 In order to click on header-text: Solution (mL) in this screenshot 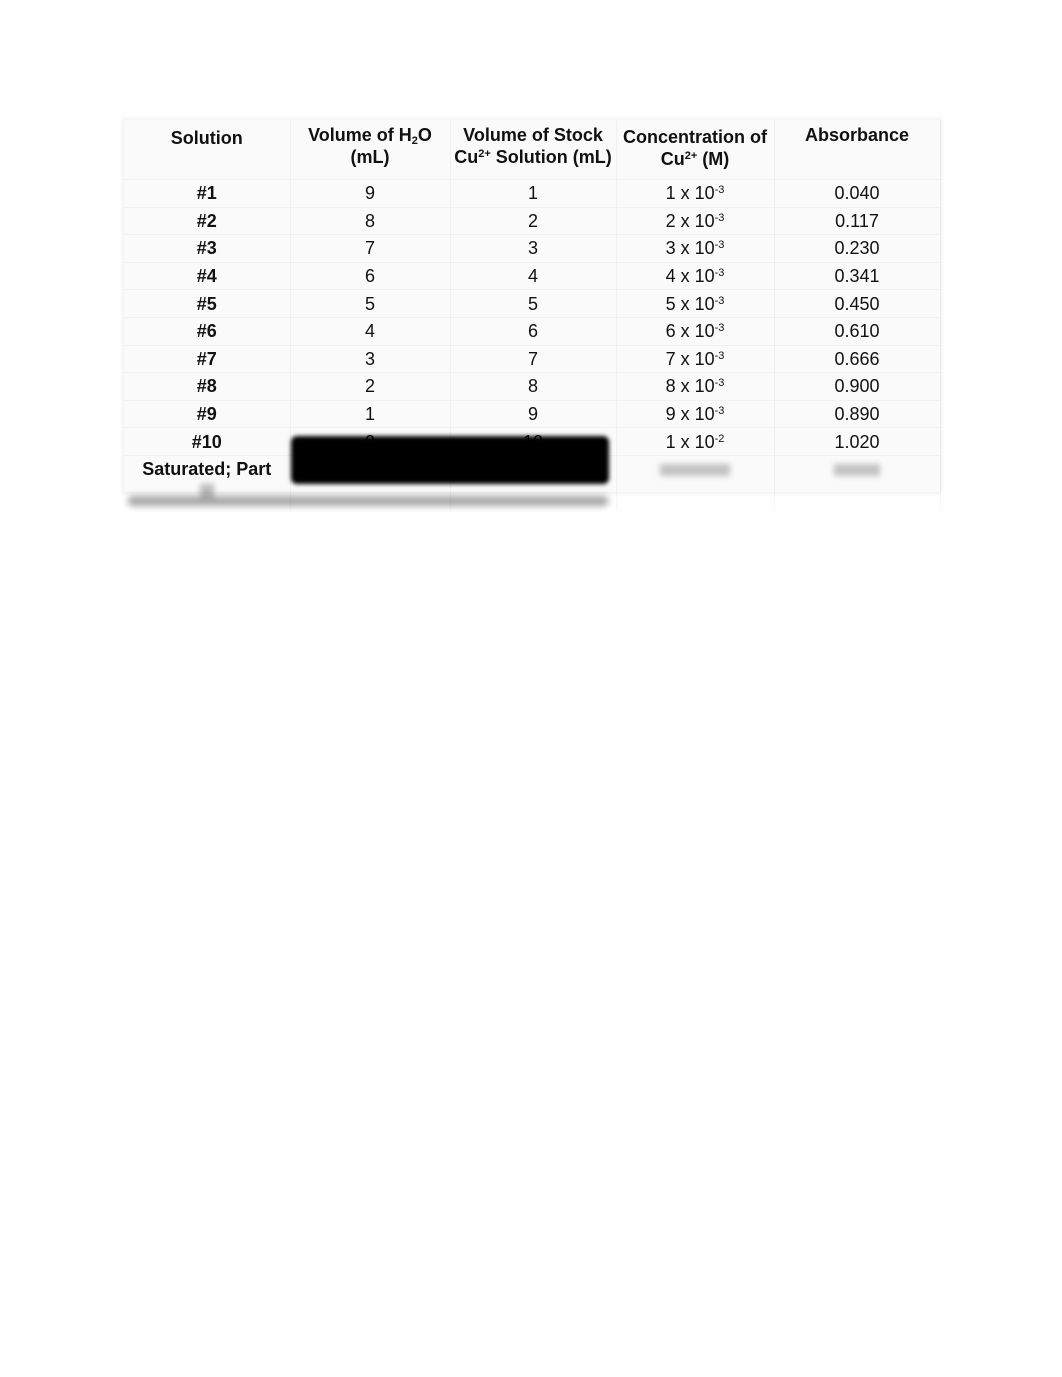, I will do `click(551, 157)`.